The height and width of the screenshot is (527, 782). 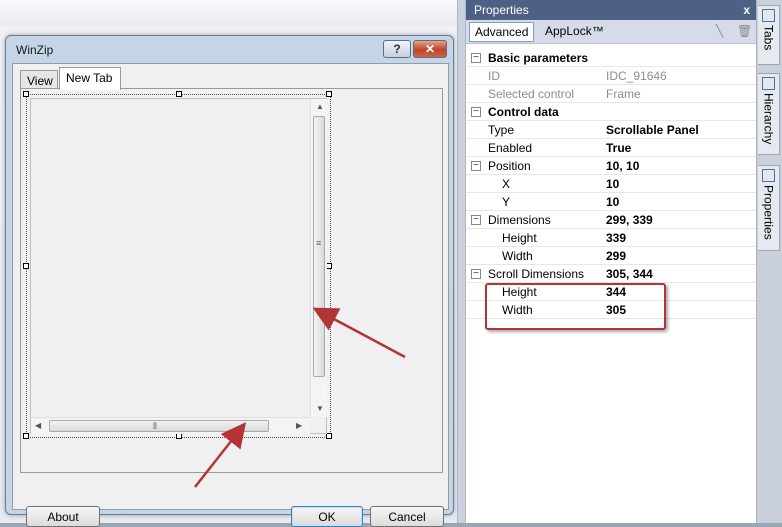 I want to click on tab-view: View, so click(x=39, y=79).